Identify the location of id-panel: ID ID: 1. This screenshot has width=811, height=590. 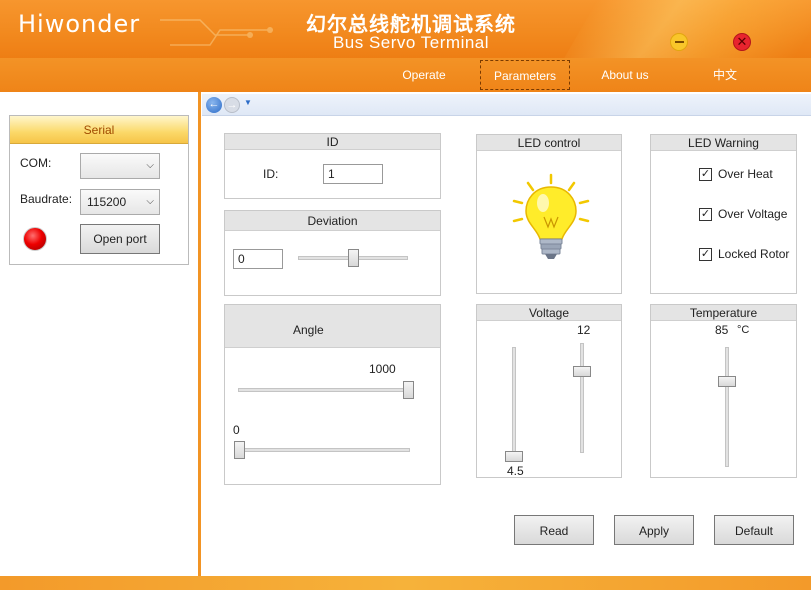
(332, 166).